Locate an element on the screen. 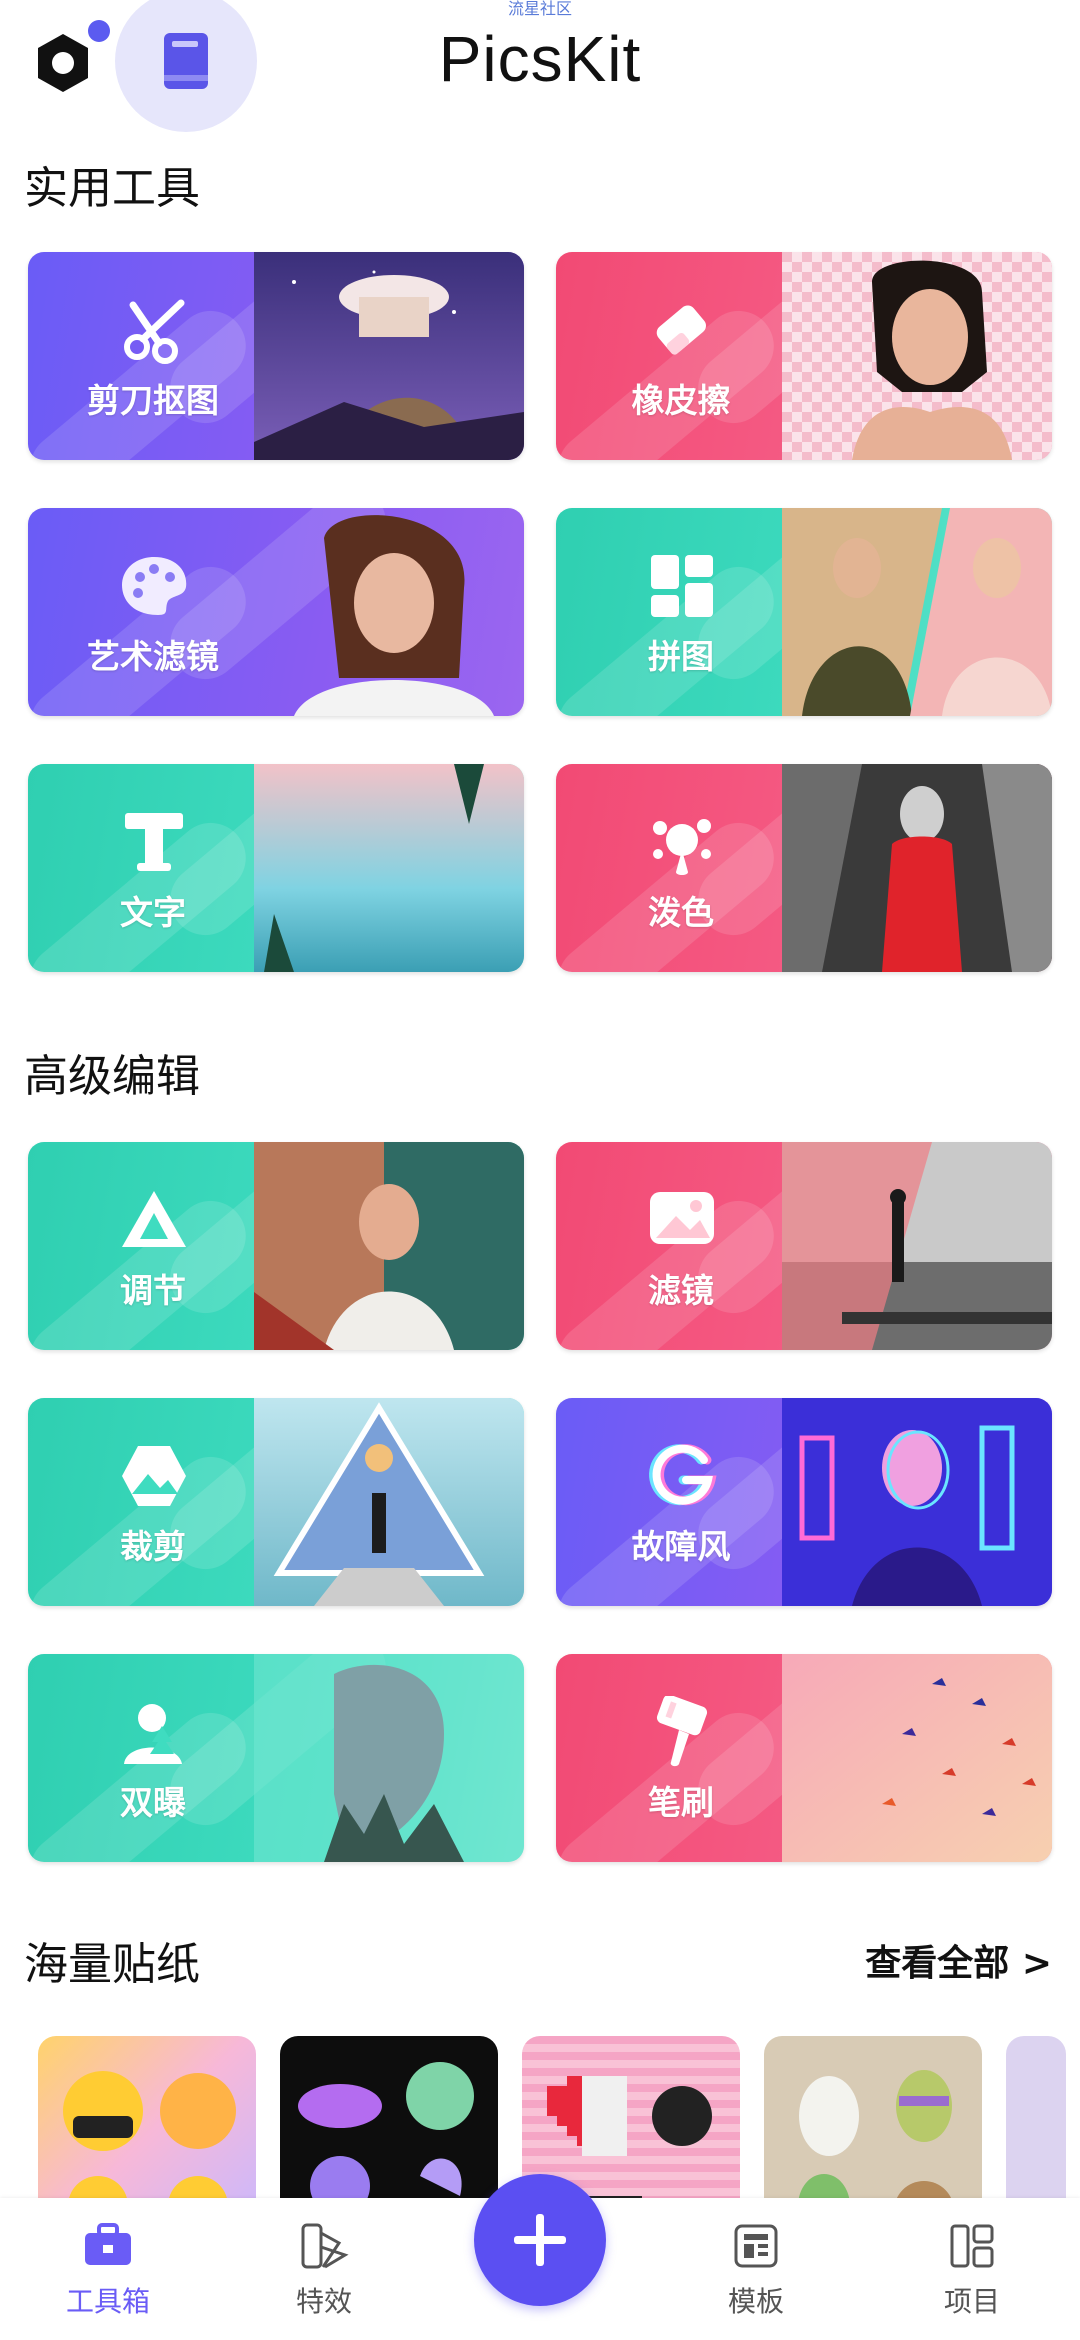 The image size is (1080, 2340). advanced-card-filter: 滤镜 is located at coordinates (804, 1246).